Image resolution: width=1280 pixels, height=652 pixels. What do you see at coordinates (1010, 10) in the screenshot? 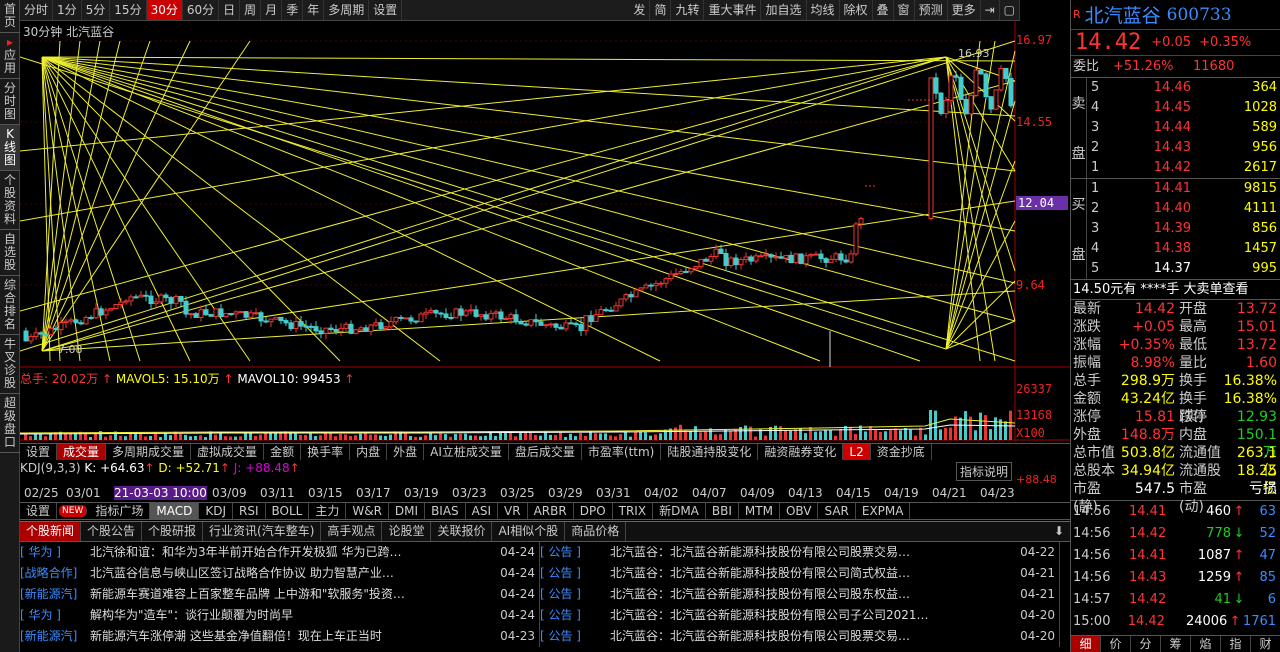
I see `expand-icon: ▢` at bounding box center [1010, 10].